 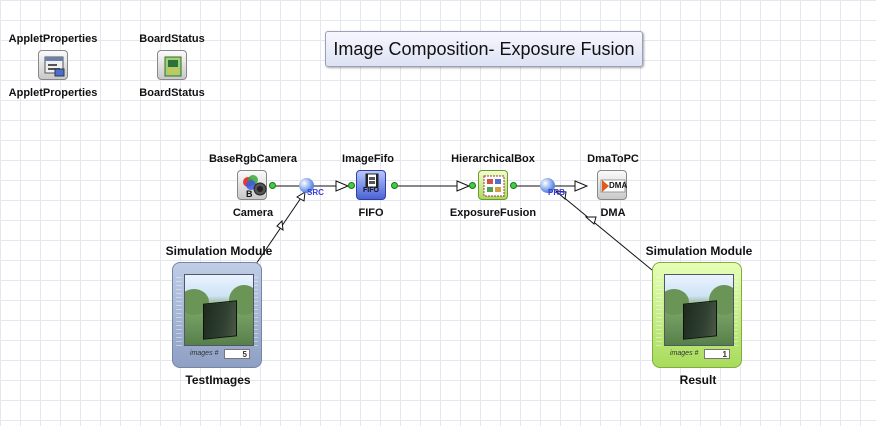 I want to click on test-images-header: Simulation Module, so click(x=219, y=251).